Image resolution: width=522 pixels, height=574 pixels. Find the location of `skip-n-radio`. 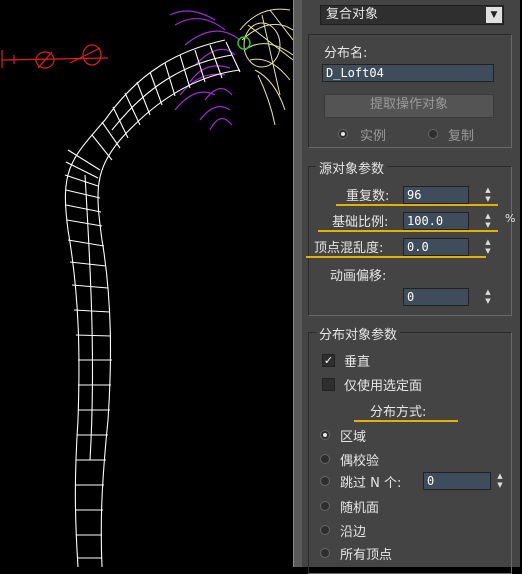

skip-n-radio is located at coordinates (325, 481).